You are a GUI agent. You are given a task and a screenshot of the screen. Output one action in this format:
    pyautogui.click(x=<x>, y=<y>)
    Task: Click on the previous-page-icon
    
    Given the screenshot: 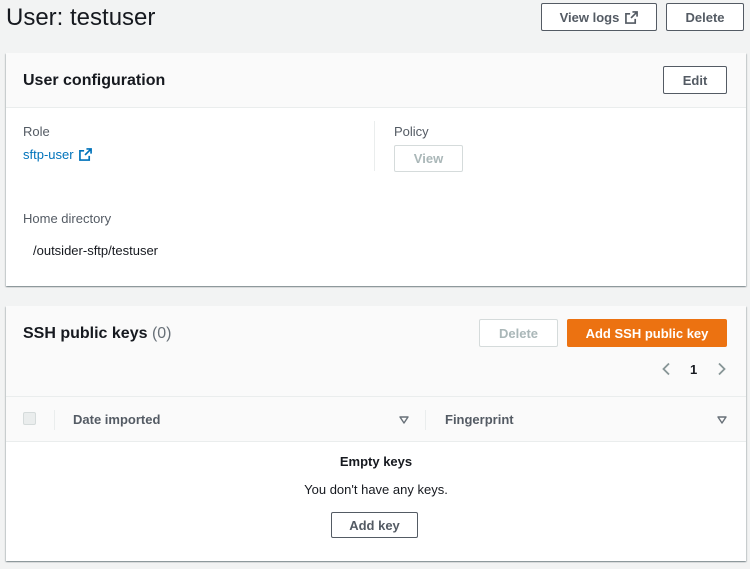 What is the action you would take?
    pyautogui.click(x=667, y=369)
    